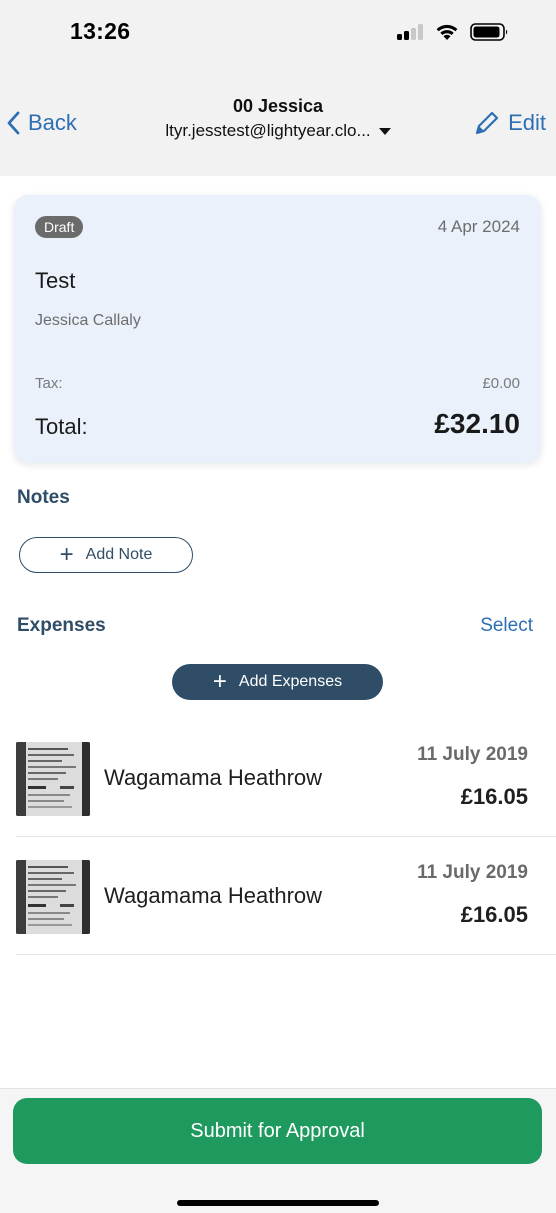  I want to click on caret-down-icon, so click(384, 131).